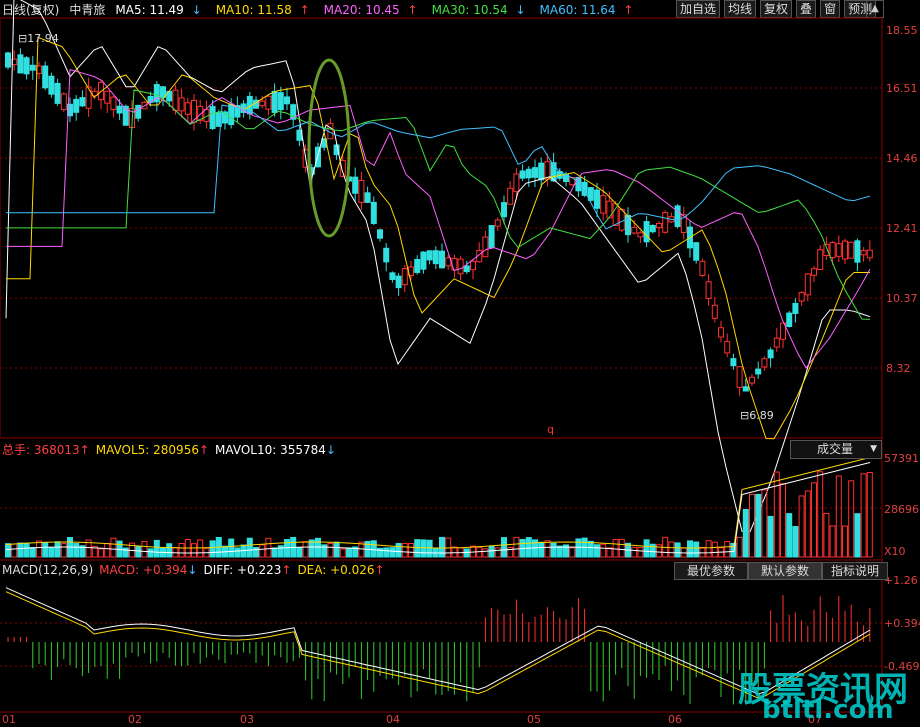 The image size is (920, 727). Describe the element at coordinates (38, 38) in the screenshot. I see `high-price-marker: ⊟17.94` at that location.